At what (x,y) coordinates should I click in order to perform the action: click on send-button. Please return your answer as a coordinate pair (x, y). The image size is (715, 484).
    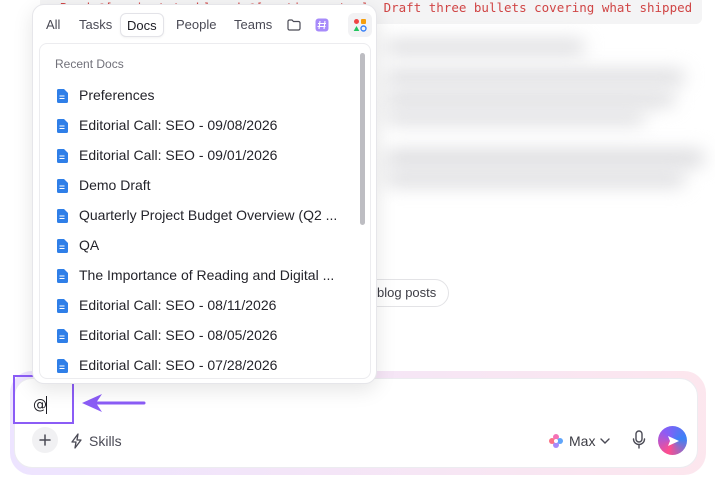
    Looking at the image, I should click on (672, 440).